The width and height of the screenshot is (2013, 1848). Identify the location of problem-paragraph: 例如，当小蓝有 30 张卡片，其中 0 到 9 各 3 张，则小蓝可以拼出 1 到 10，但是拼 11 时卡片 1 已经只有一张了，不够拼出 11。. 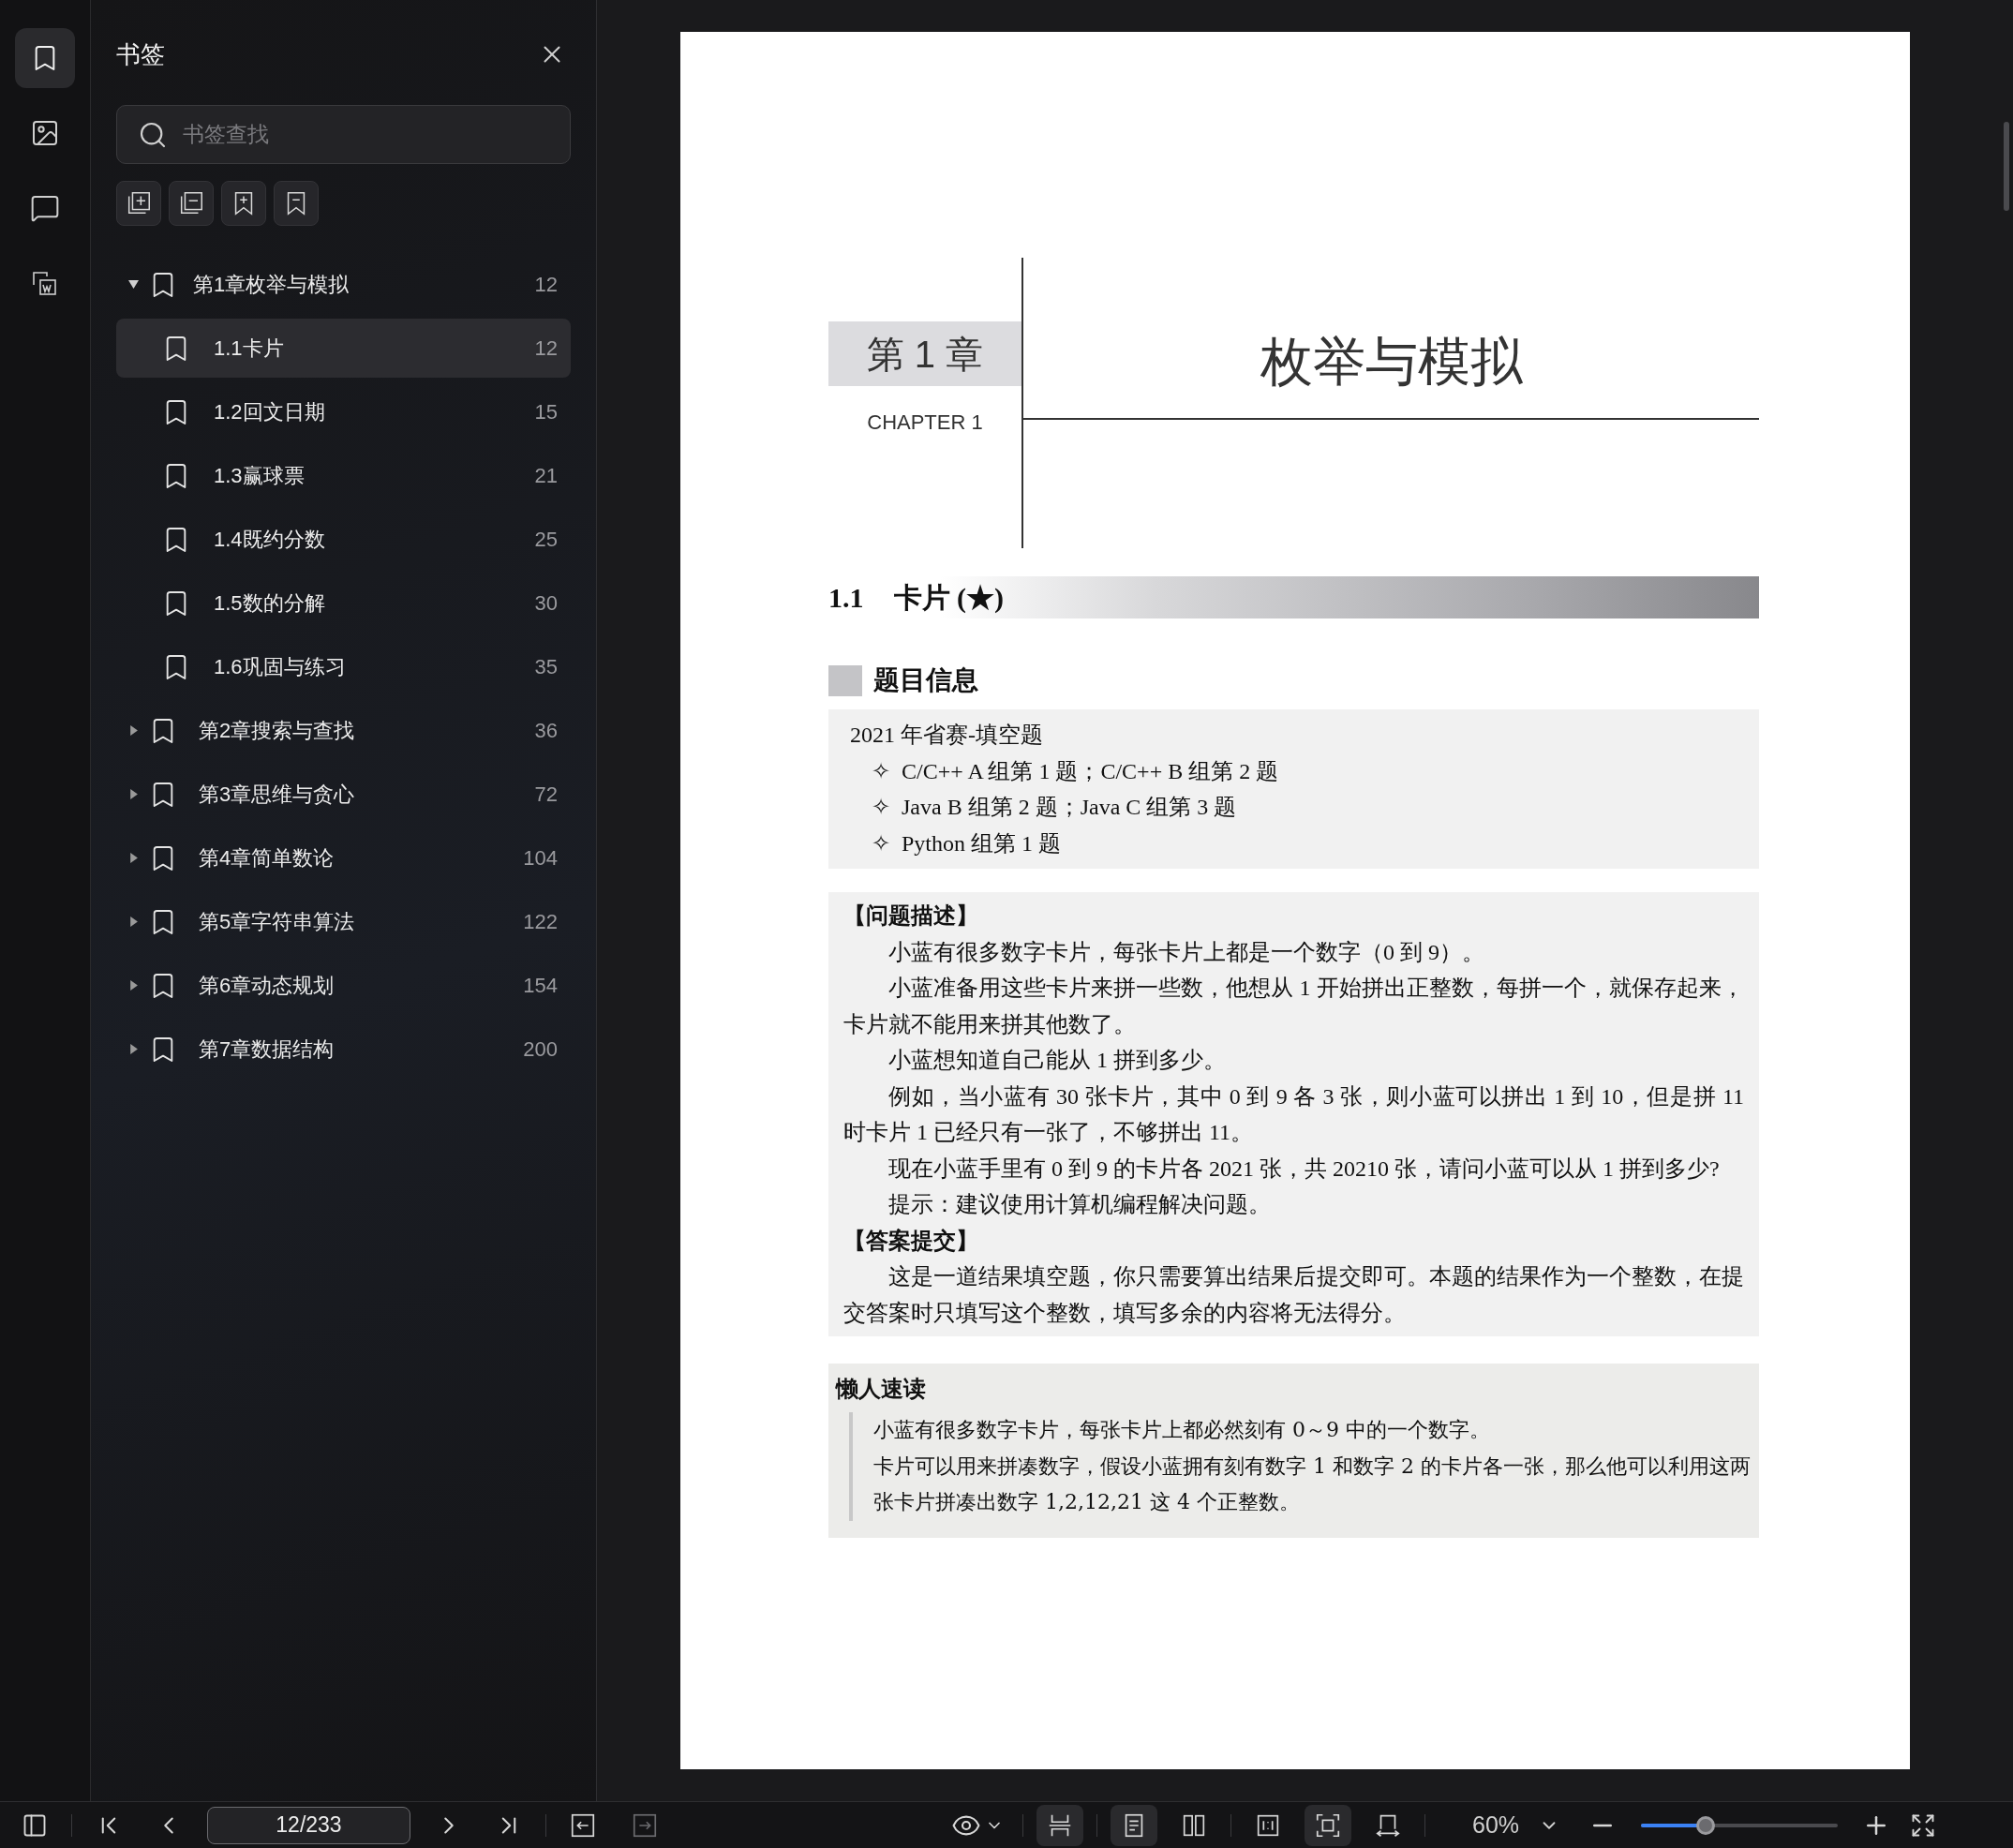
(1293, 1114).